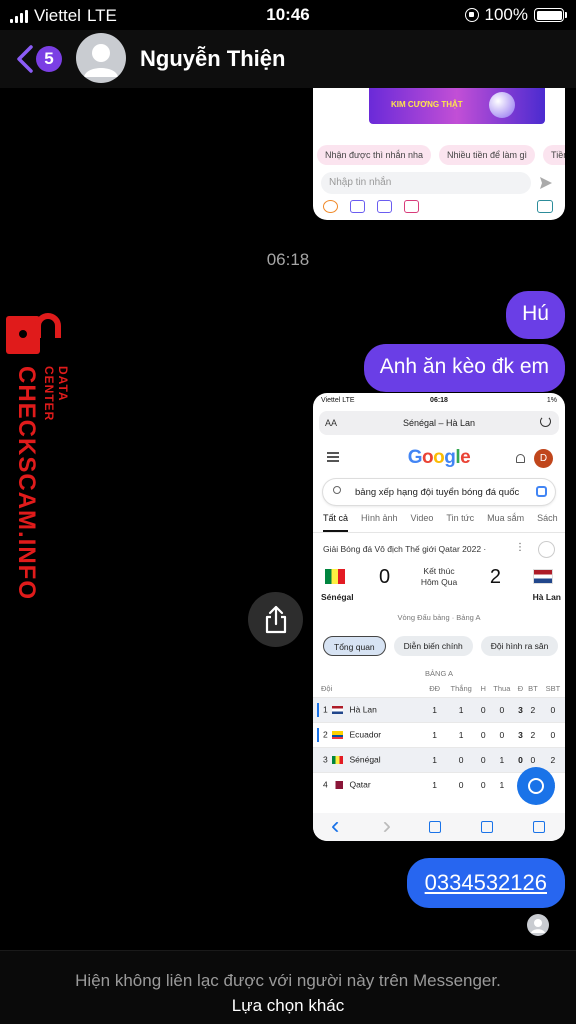 The width and height of the screenshot is (576, 1024). Describe the element at coordinates (439, 582) in the screenshot. I see `match-status-line2: Hôm Qua` at that location.